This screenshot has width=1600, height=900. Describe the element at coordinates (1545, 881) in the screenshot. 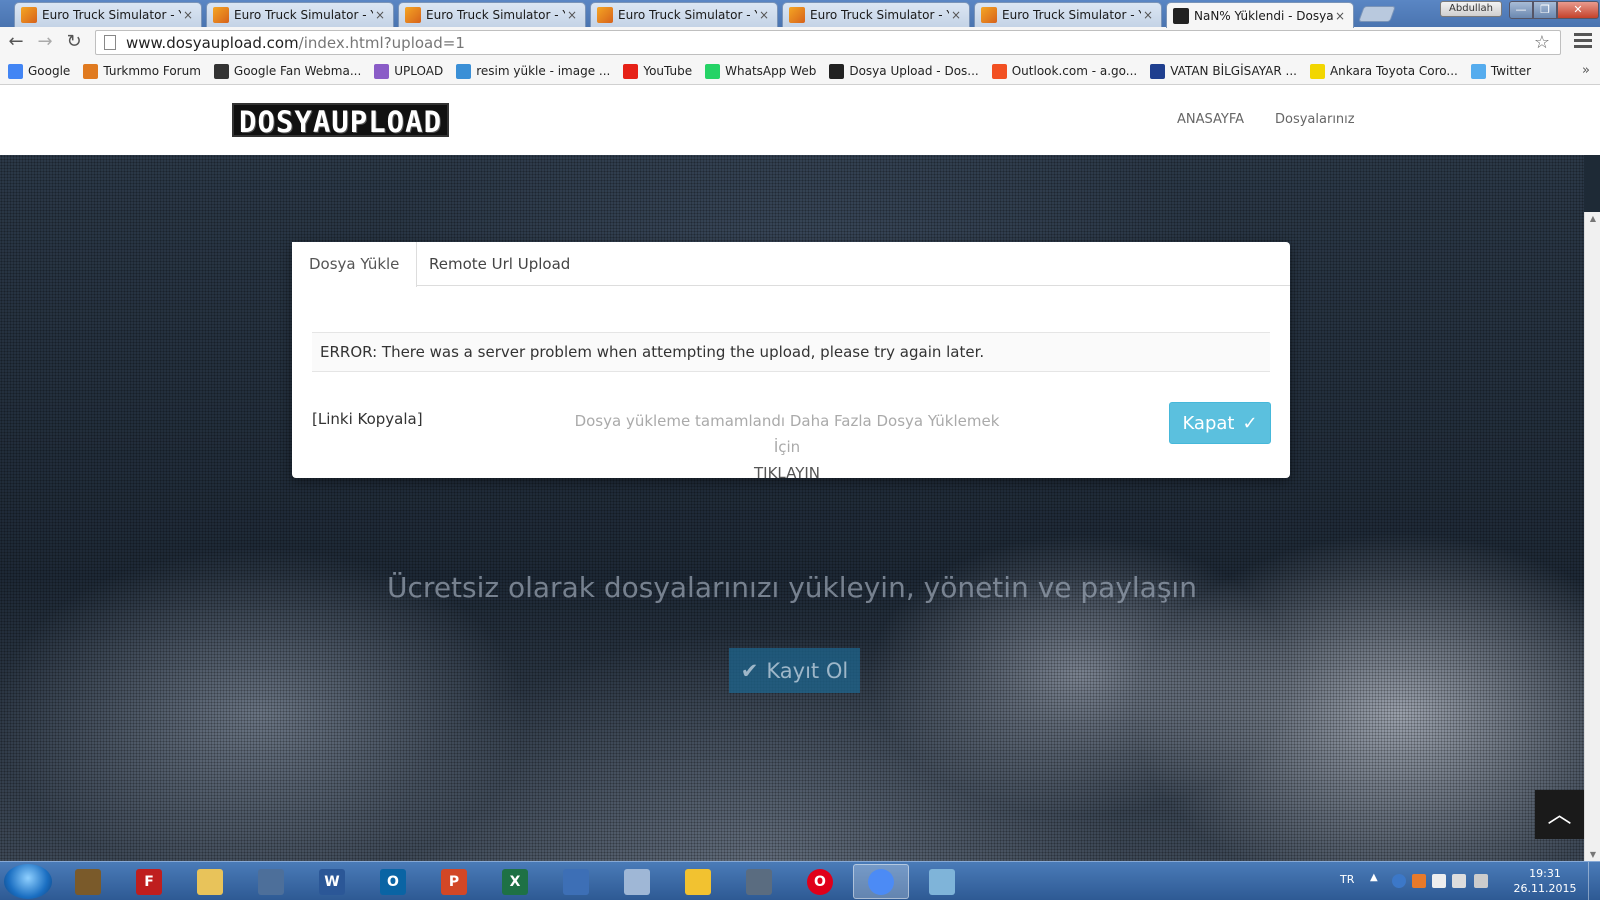

I see `system-clock: 19:31 26.11.2015` at that location.